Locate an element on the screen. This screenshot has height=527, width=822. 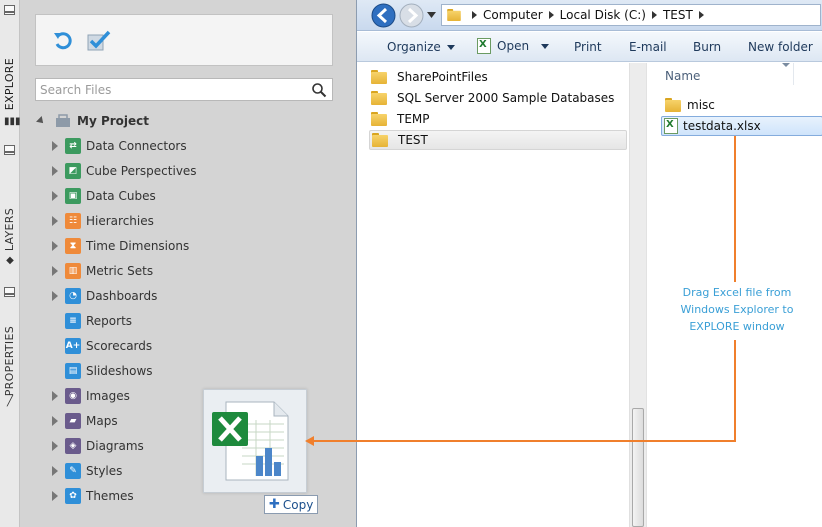
project-root: My Project is located at coordinates (92, 121).